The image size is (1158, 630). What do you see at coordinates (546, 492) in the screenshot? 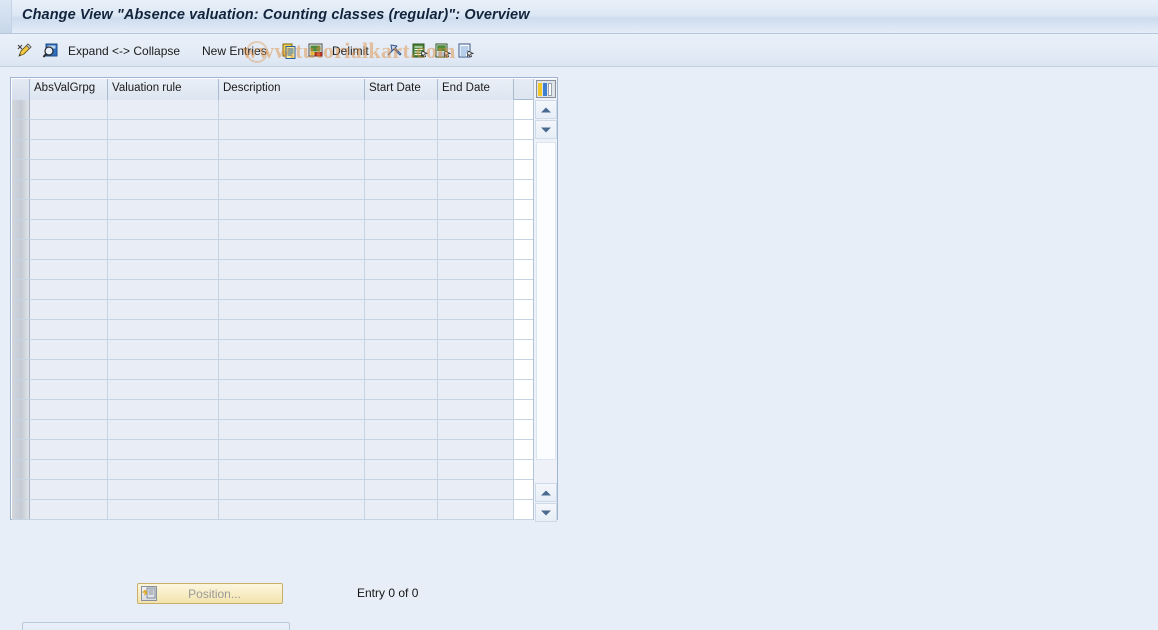
I see `scroll-up-bottom-button` at bounding box center [546, 492].